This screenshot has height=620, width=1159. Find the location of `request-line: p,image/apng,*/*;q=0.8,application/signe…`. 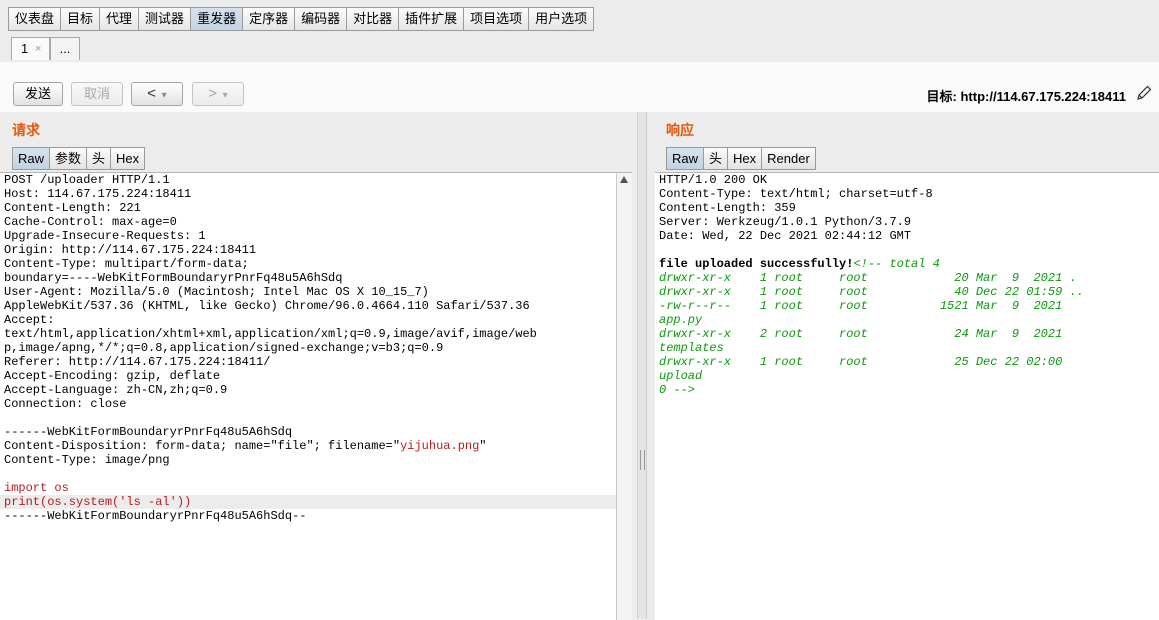

request-line: p,image/apng,*/*;q=0.8,application/signe… is located at coordinates (224, 348).